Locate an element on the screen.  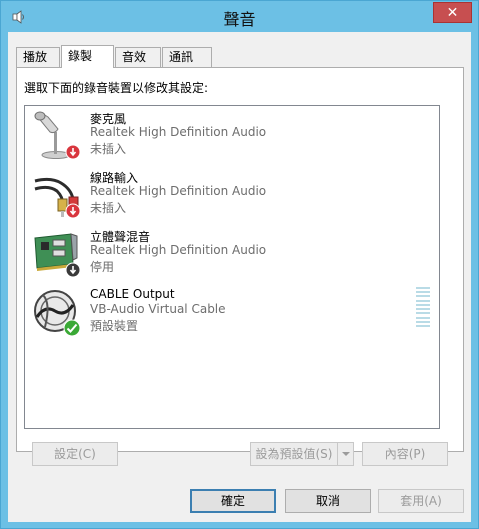
device-item: 立體聲混音 Realtek High Definition Audio 停用 is located at coordinates (232, 255).